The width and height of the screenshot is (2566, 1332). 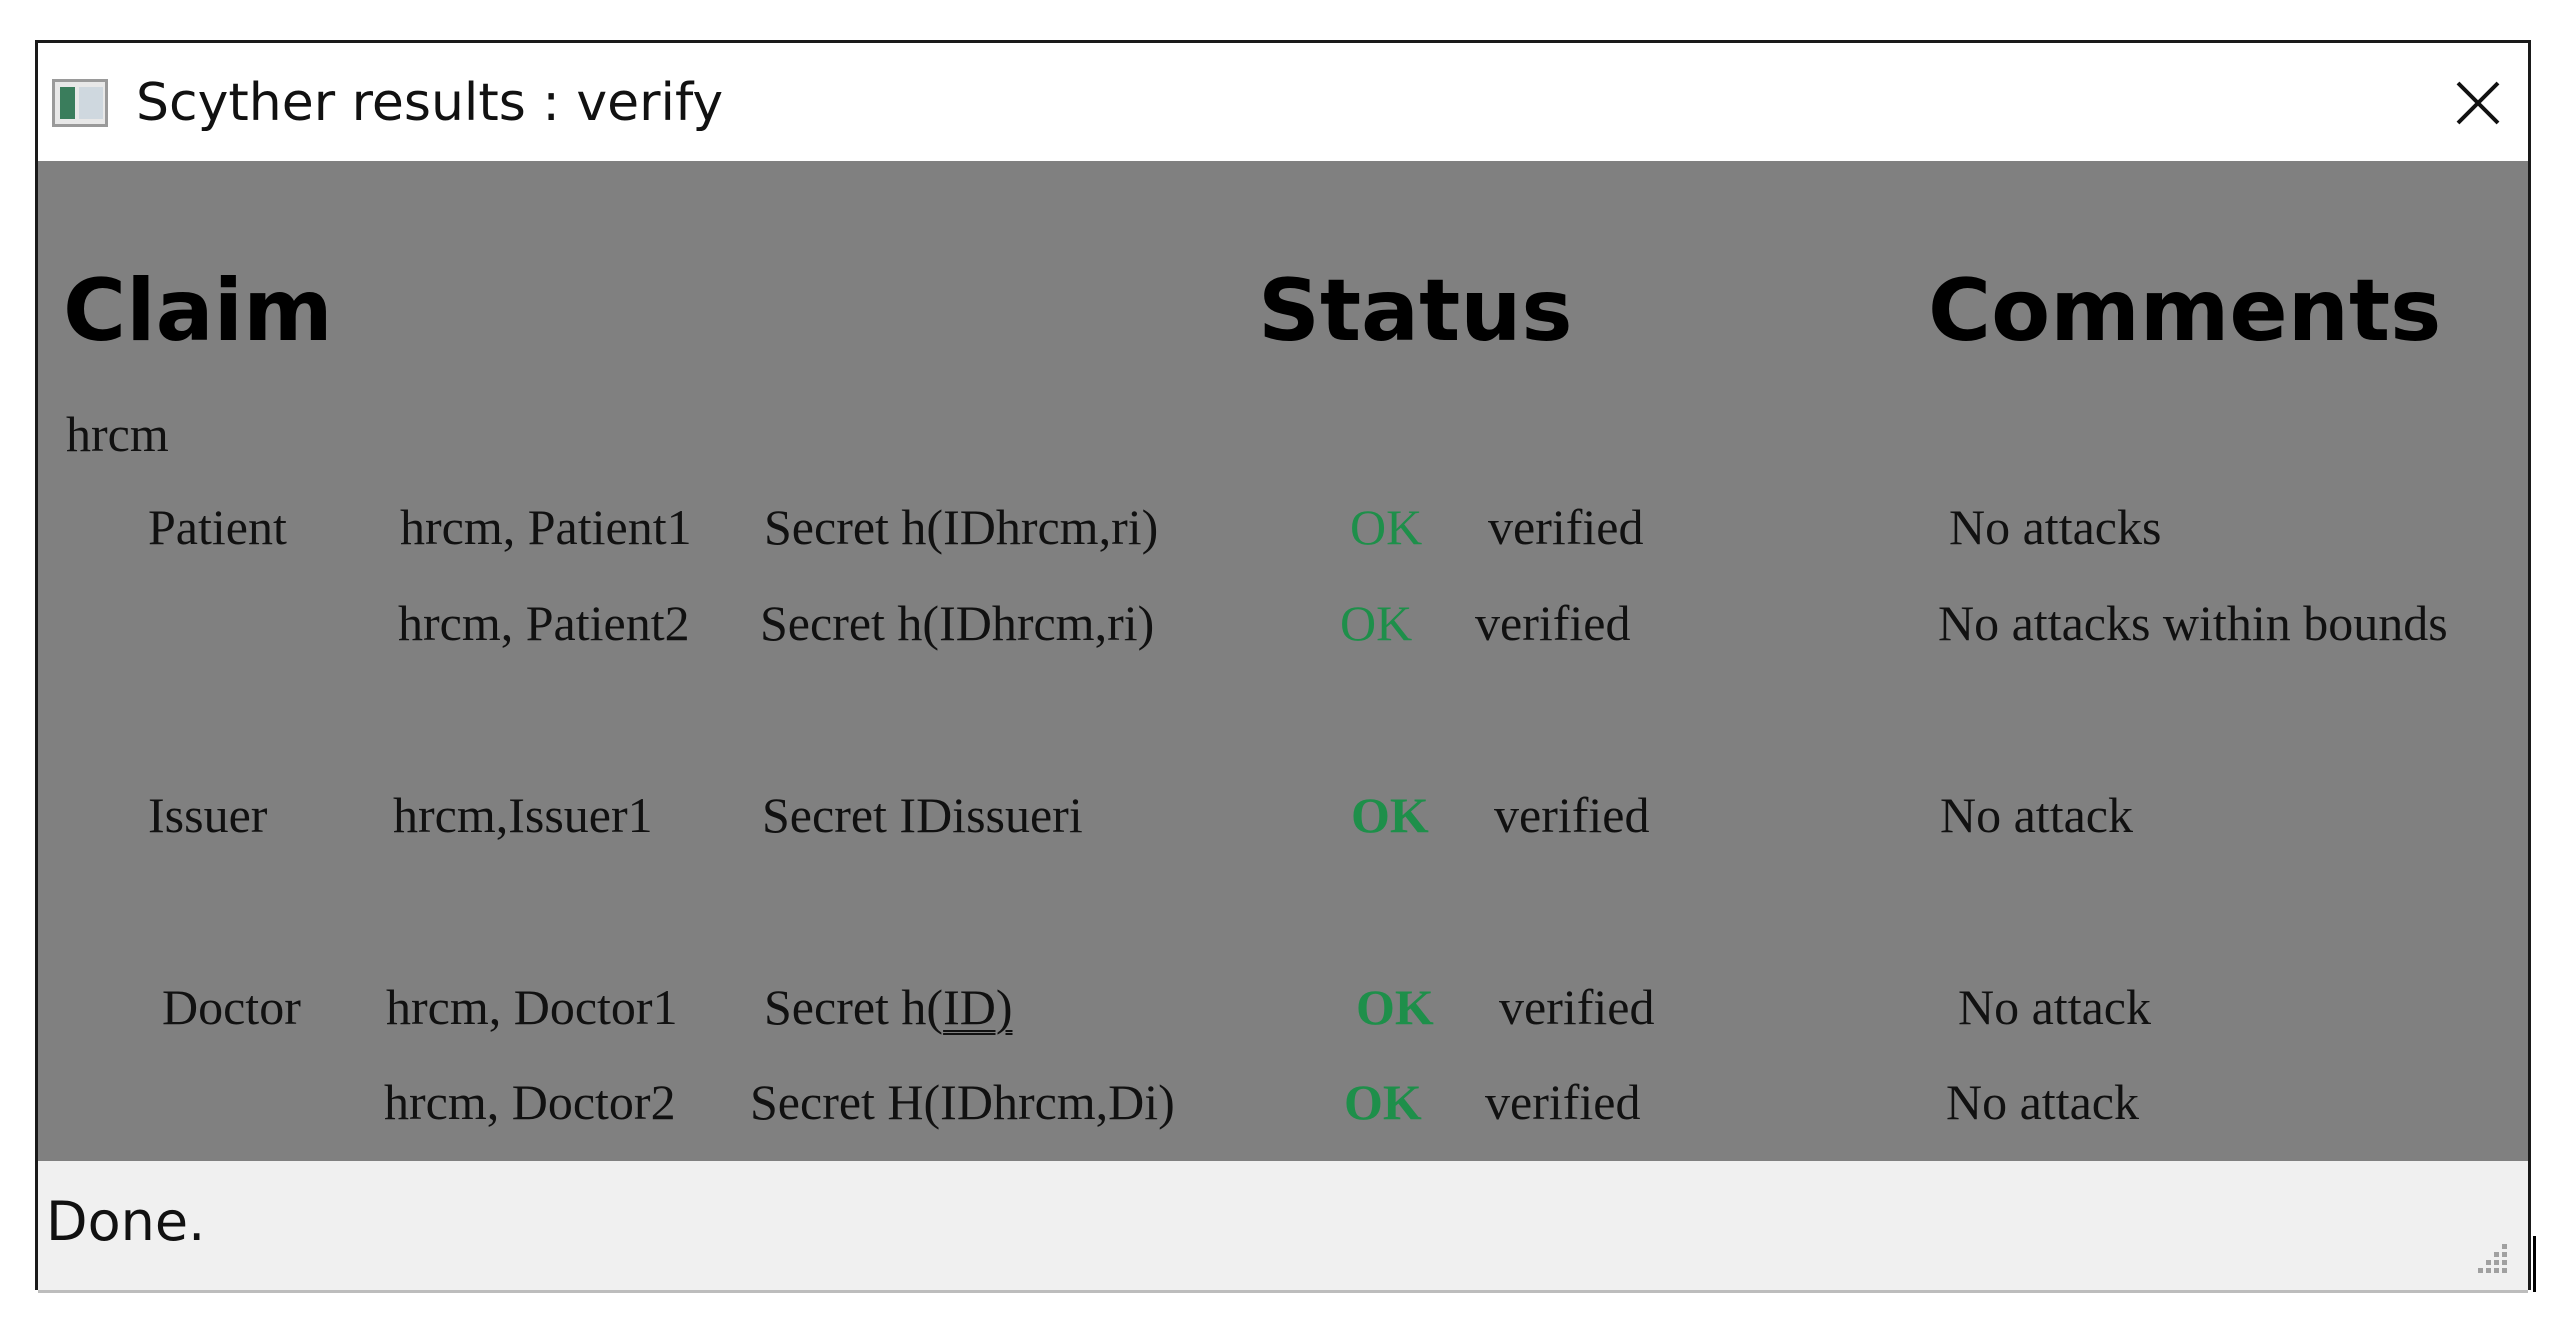 What do you see at coordinates (2193, 623) in the screenshot?
I see `comment-text: No attacks within bounds` at bounding box center [2193, 623].